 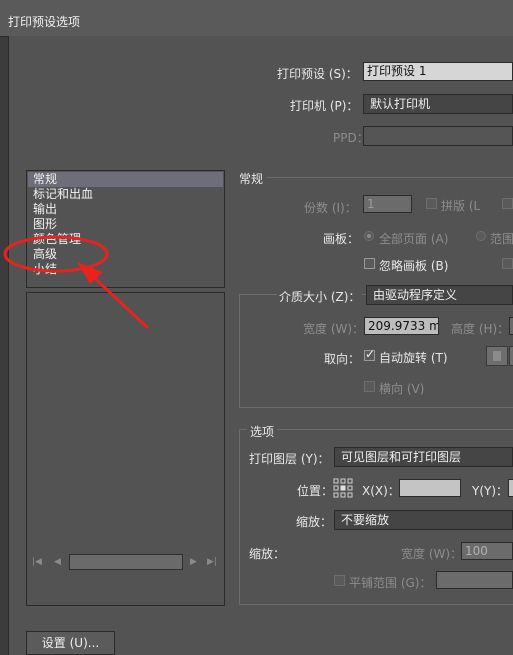 I want to click on media-height-input, so click(x=511, y=326).